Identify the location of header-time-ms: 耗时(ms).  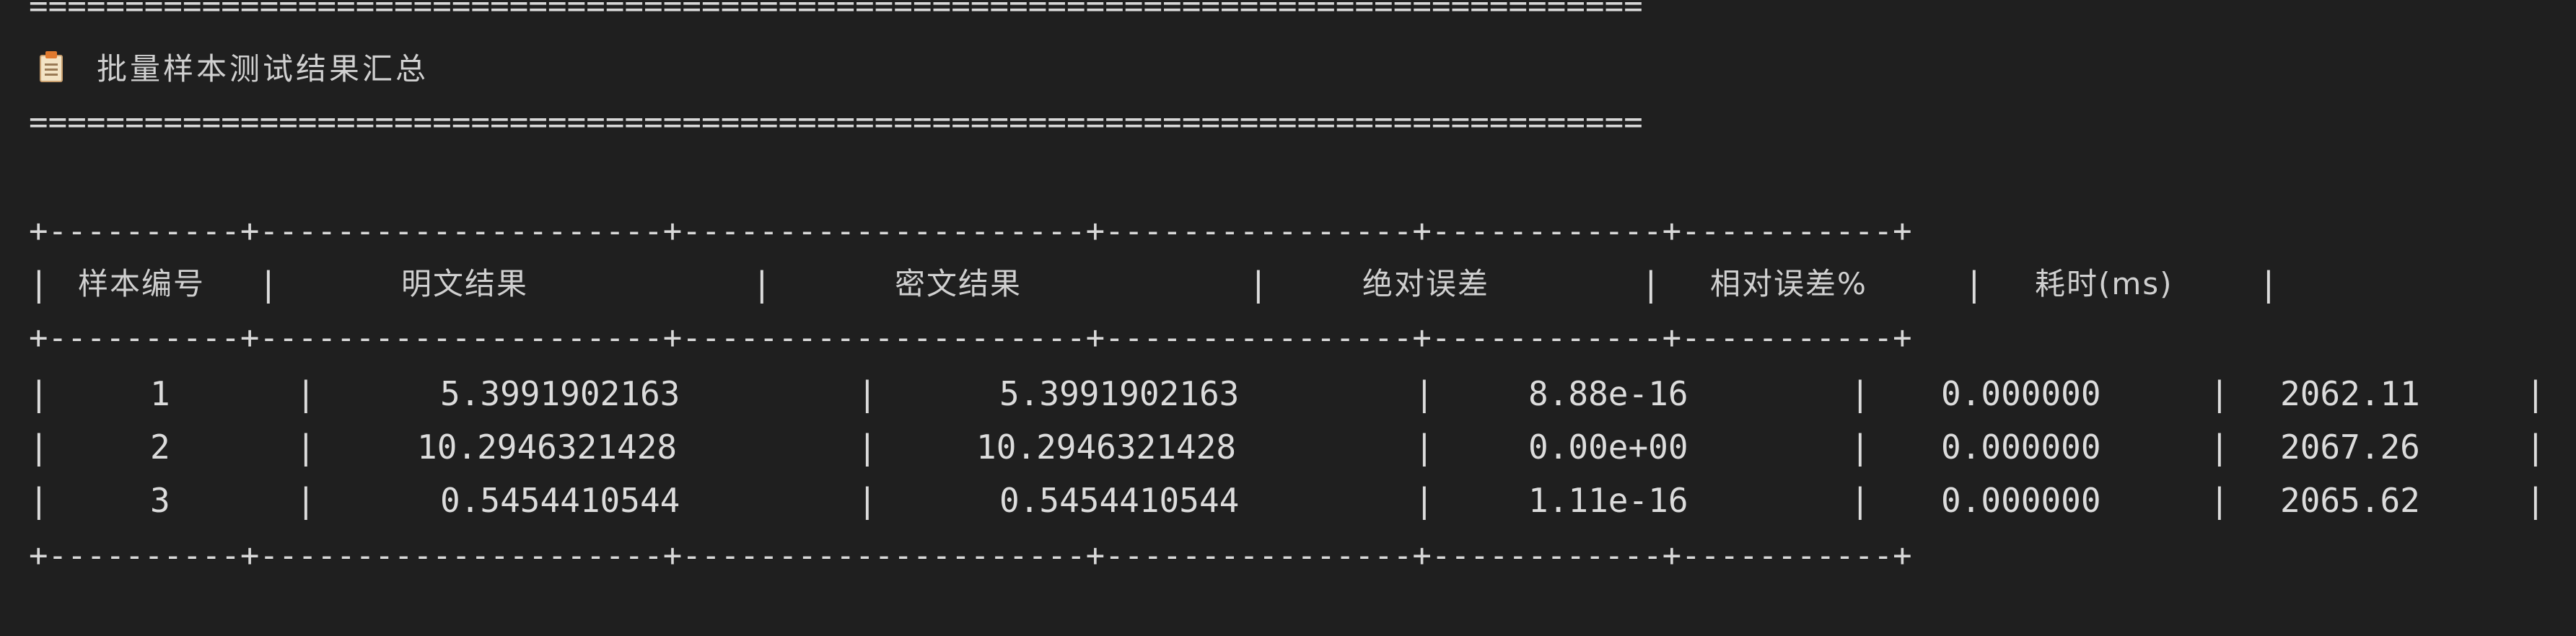
(2104, 283).